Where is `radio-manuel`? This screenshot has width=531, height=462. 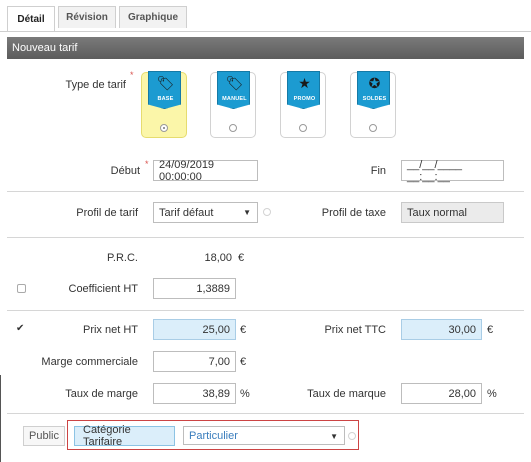 radio-manuel is located at coordinates (233, 128).